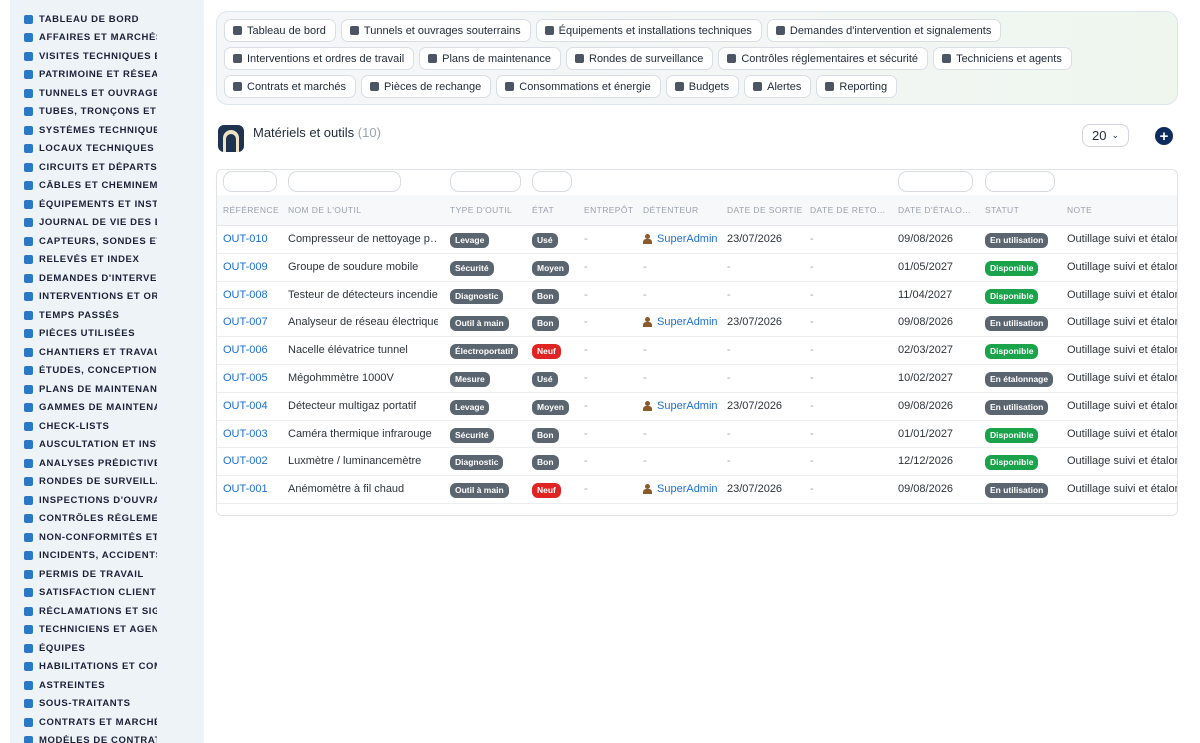 The image size is (1200, 743). What do you see at coordinates (107, 297) in the screenshot?
I see `sidebar-item: Interventions et ordres` at bounding box center [107, 297].